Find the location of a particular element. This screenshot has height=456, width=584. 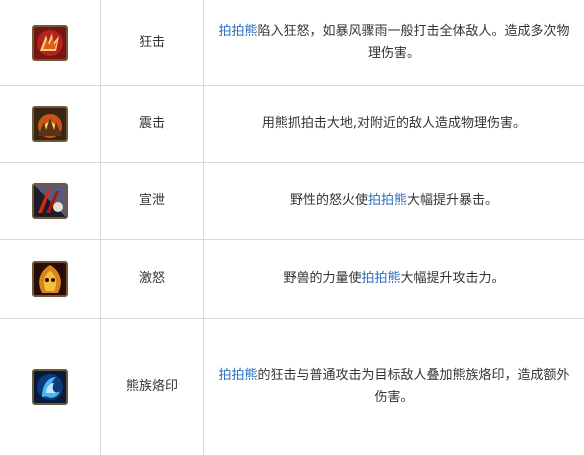

skill-desc-text: 拍拍熊陷入狂怒，如暴风骤雨一般打击全体敌人。造成多次物理伤害。 is located at coordinates (393, 42).